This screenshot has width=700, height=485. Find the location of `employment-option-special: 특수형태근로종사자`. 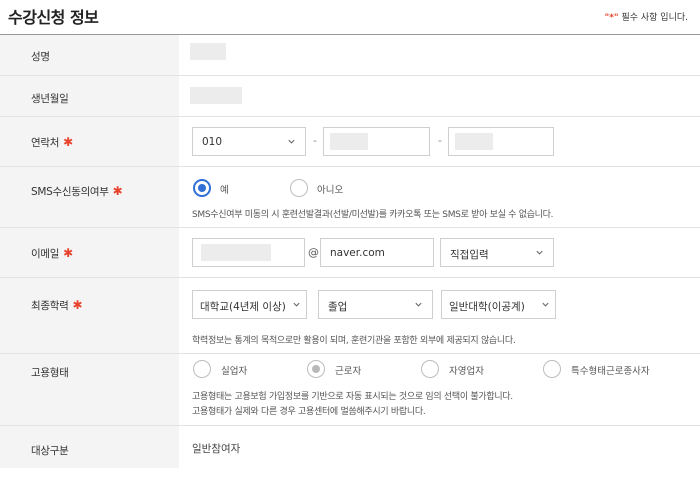

employment-option-special: 특수형태근로종사자 is located at coordinates (610, 371).